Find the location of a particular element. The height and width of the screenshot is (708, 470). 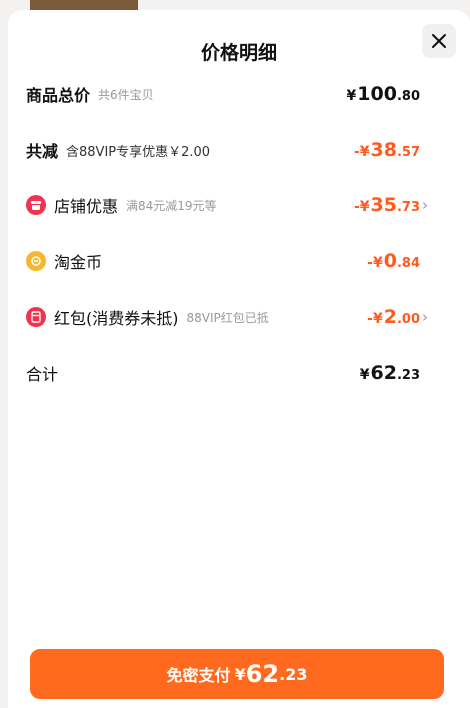

subtotal-amount: ¥ 62 .23 is located at coordinates (390, 373).